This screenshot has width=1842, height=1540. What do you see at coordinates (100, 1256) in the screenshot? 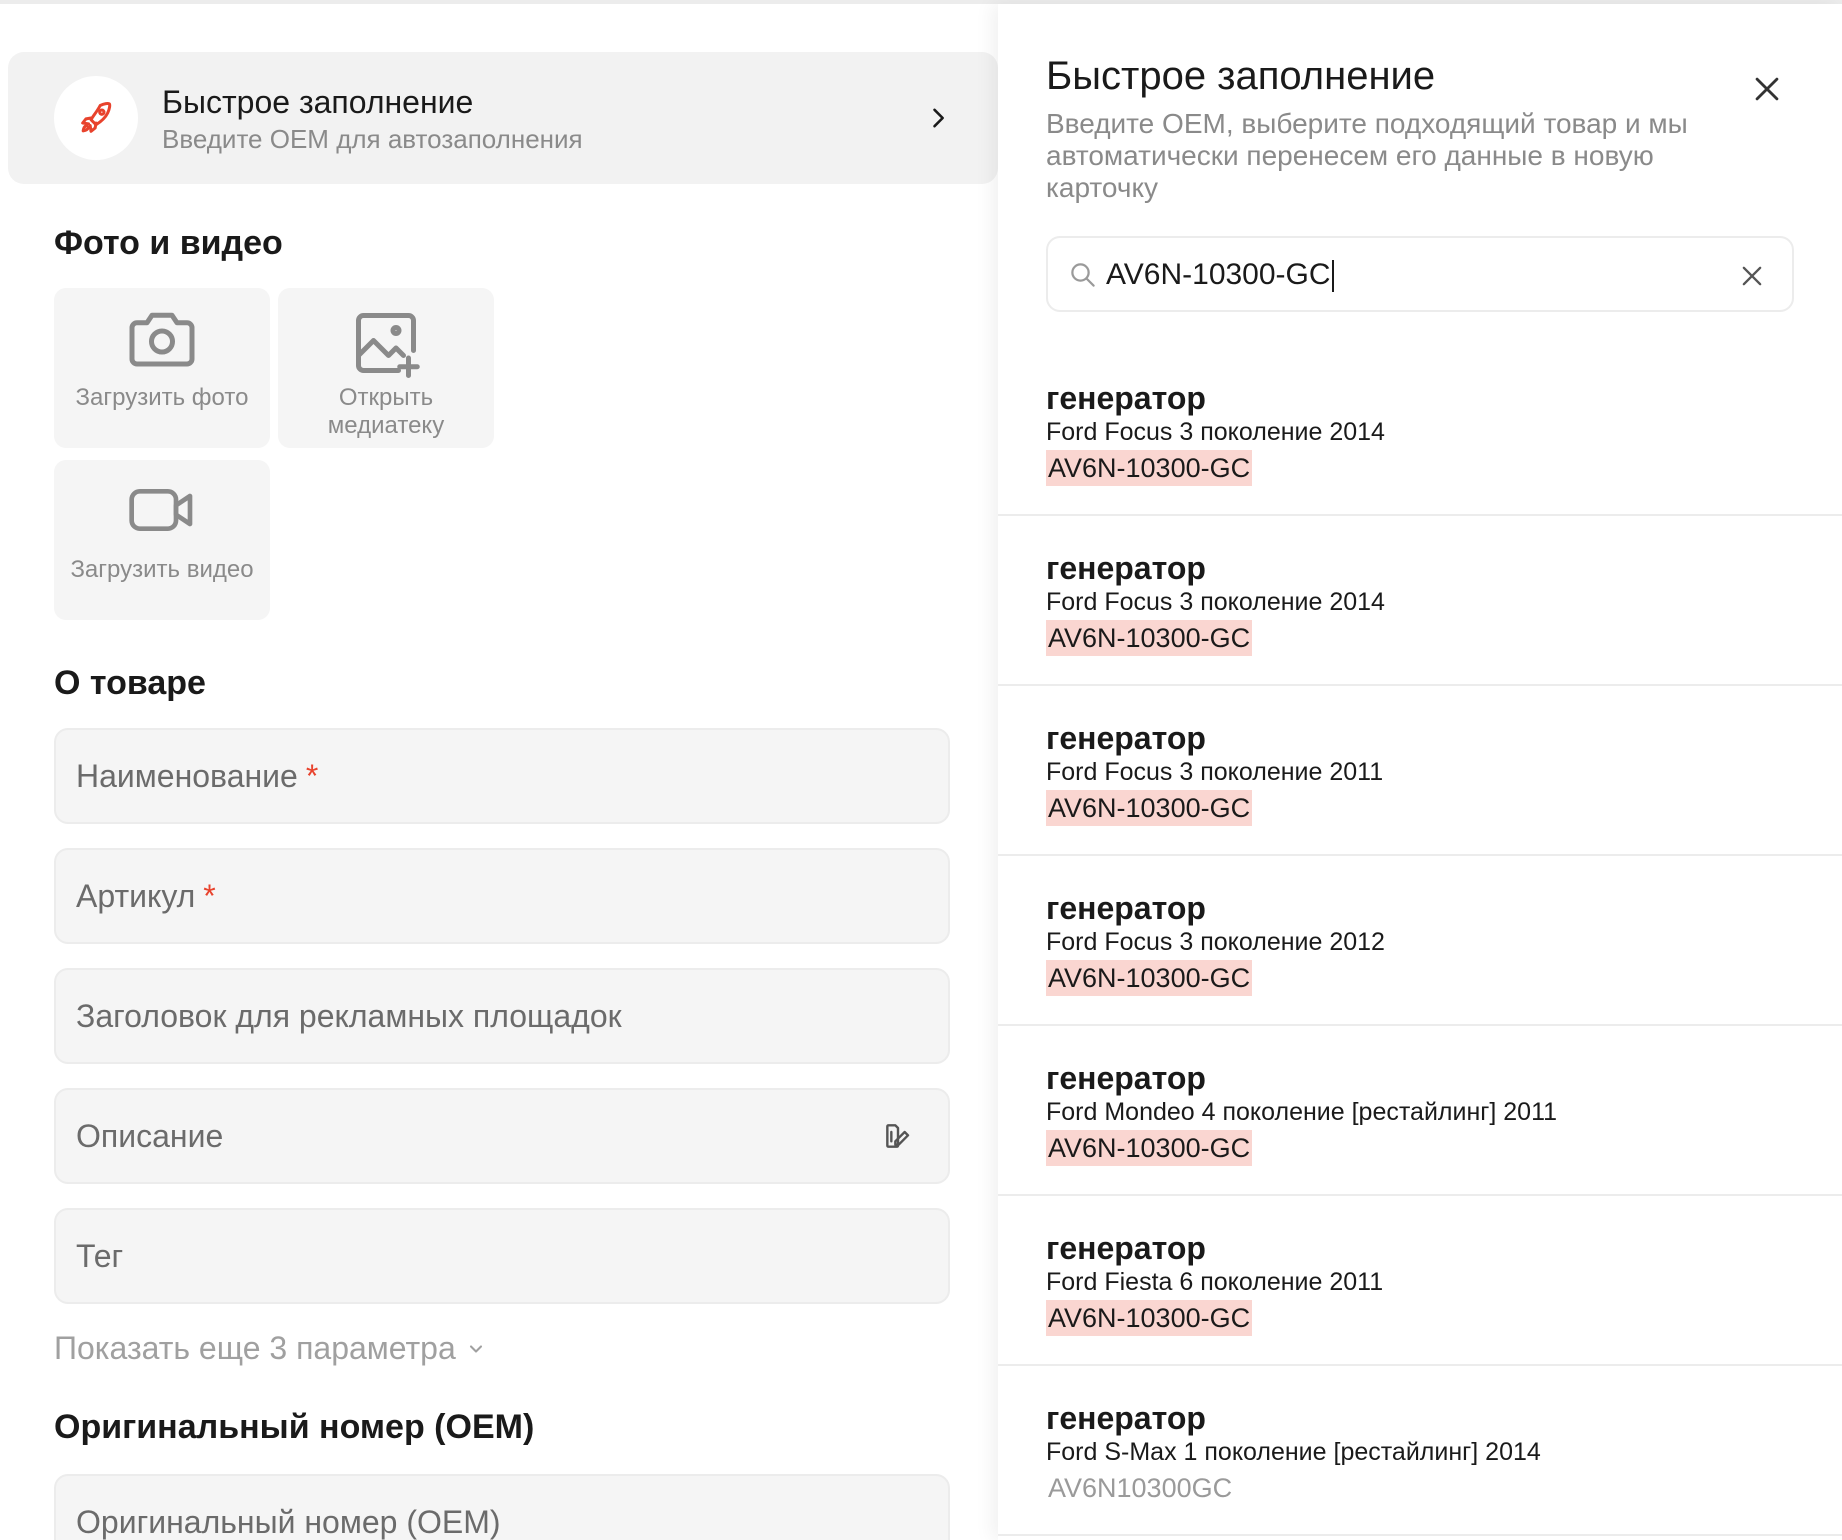
I see `tag-field-placeholder: Тег` at bounding box center [100, 1256].